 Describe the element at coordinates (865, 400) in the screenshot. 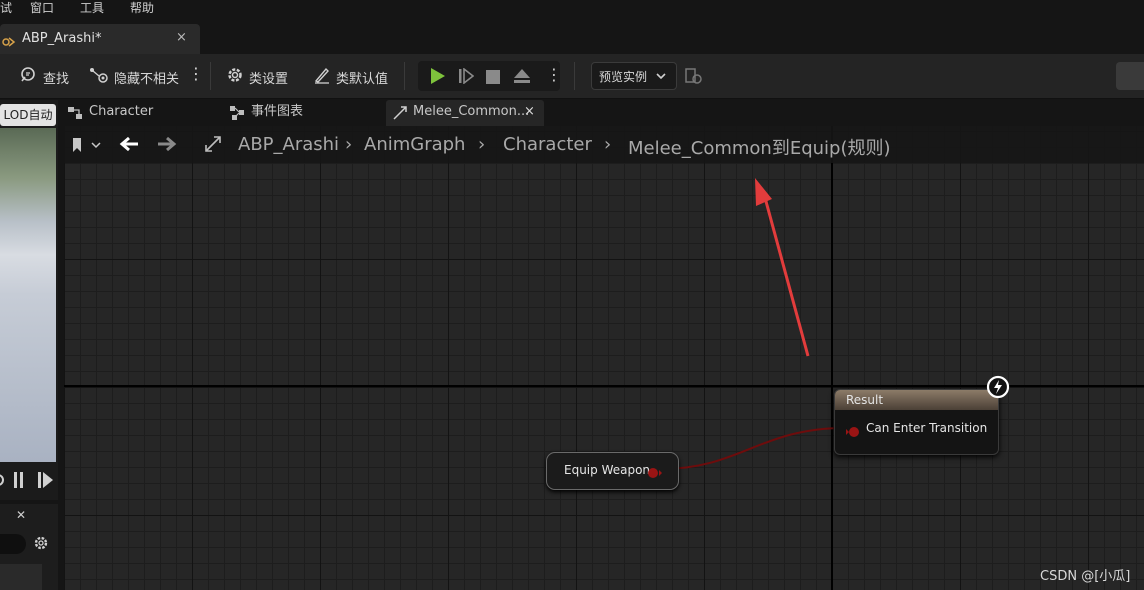

I see `result-node-title: Result` at that location.